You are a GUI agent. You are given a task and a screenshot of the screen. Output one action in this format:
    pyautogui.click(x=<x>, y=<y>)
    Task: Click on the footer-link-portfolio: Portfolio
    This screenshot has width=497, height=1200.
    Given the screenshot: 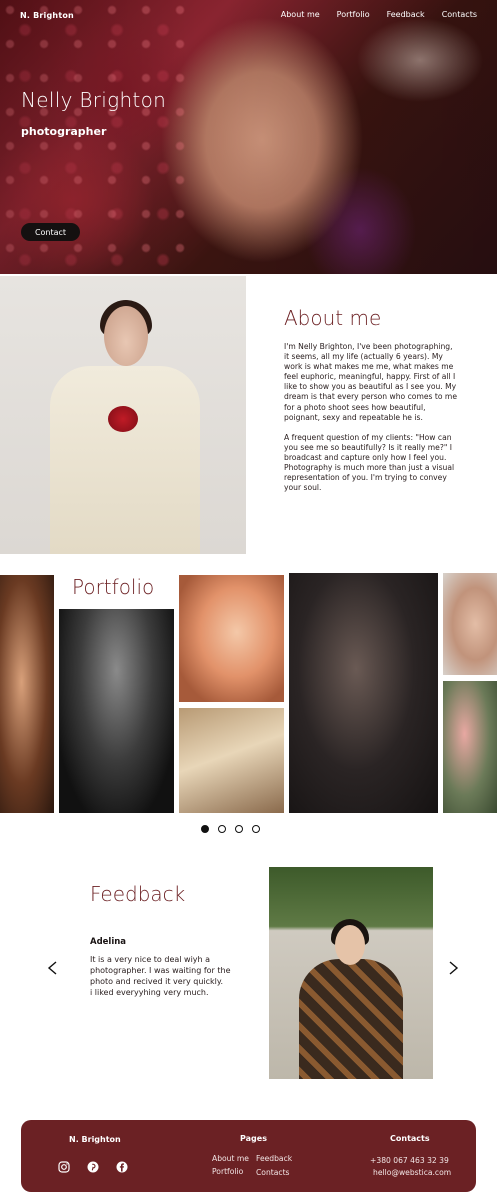 What is the action you would take?
    pyautogui.click(x=227, y=1171)
    